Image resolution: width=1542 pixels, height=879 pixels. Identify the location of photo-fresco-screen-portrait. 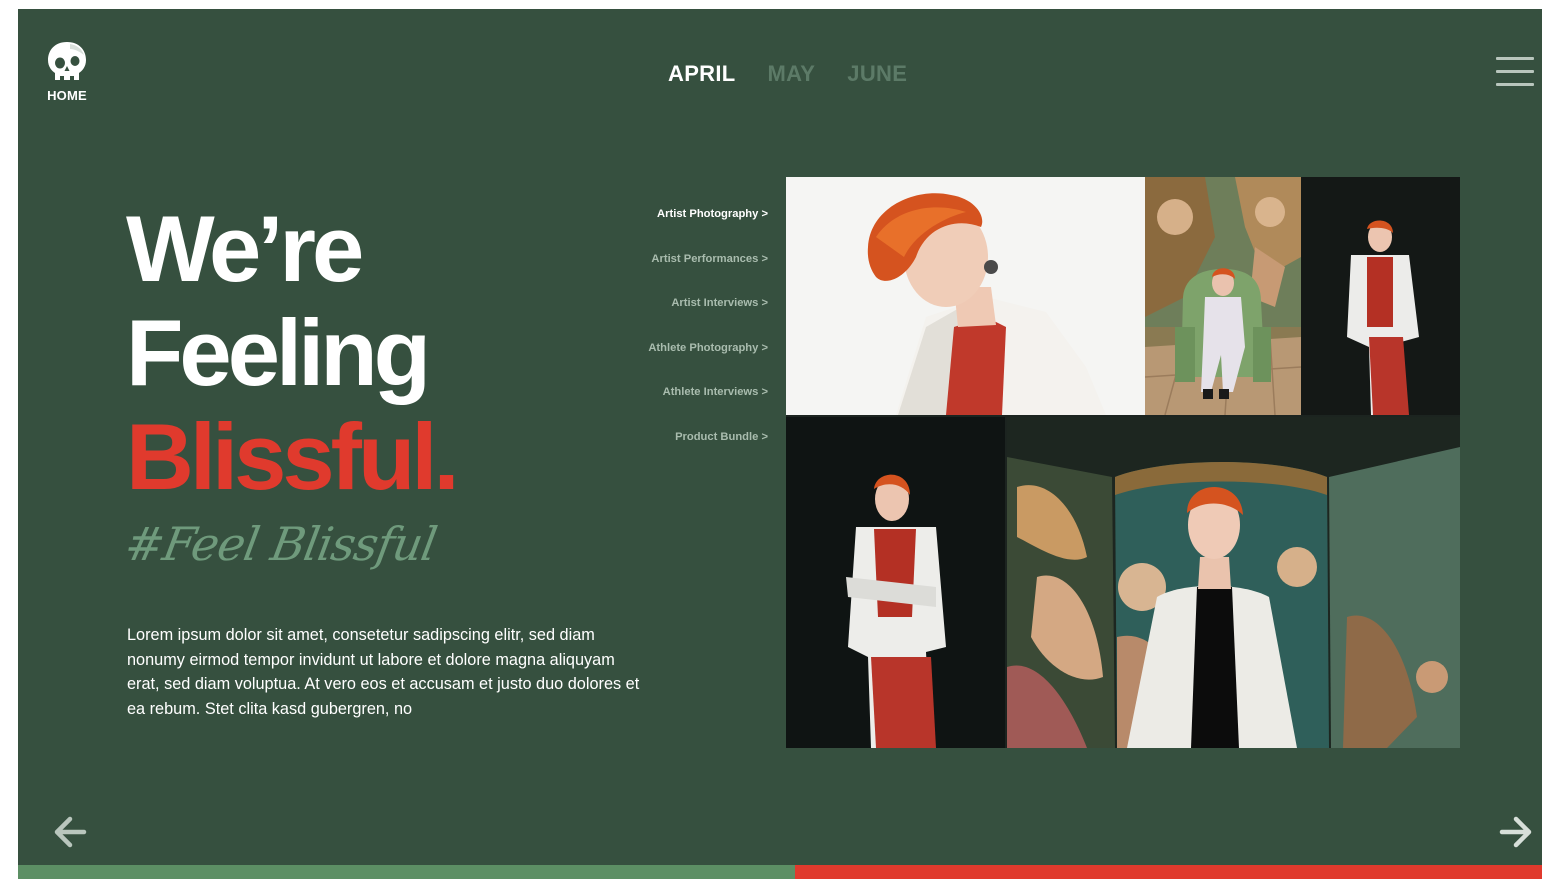
(1233, 582).